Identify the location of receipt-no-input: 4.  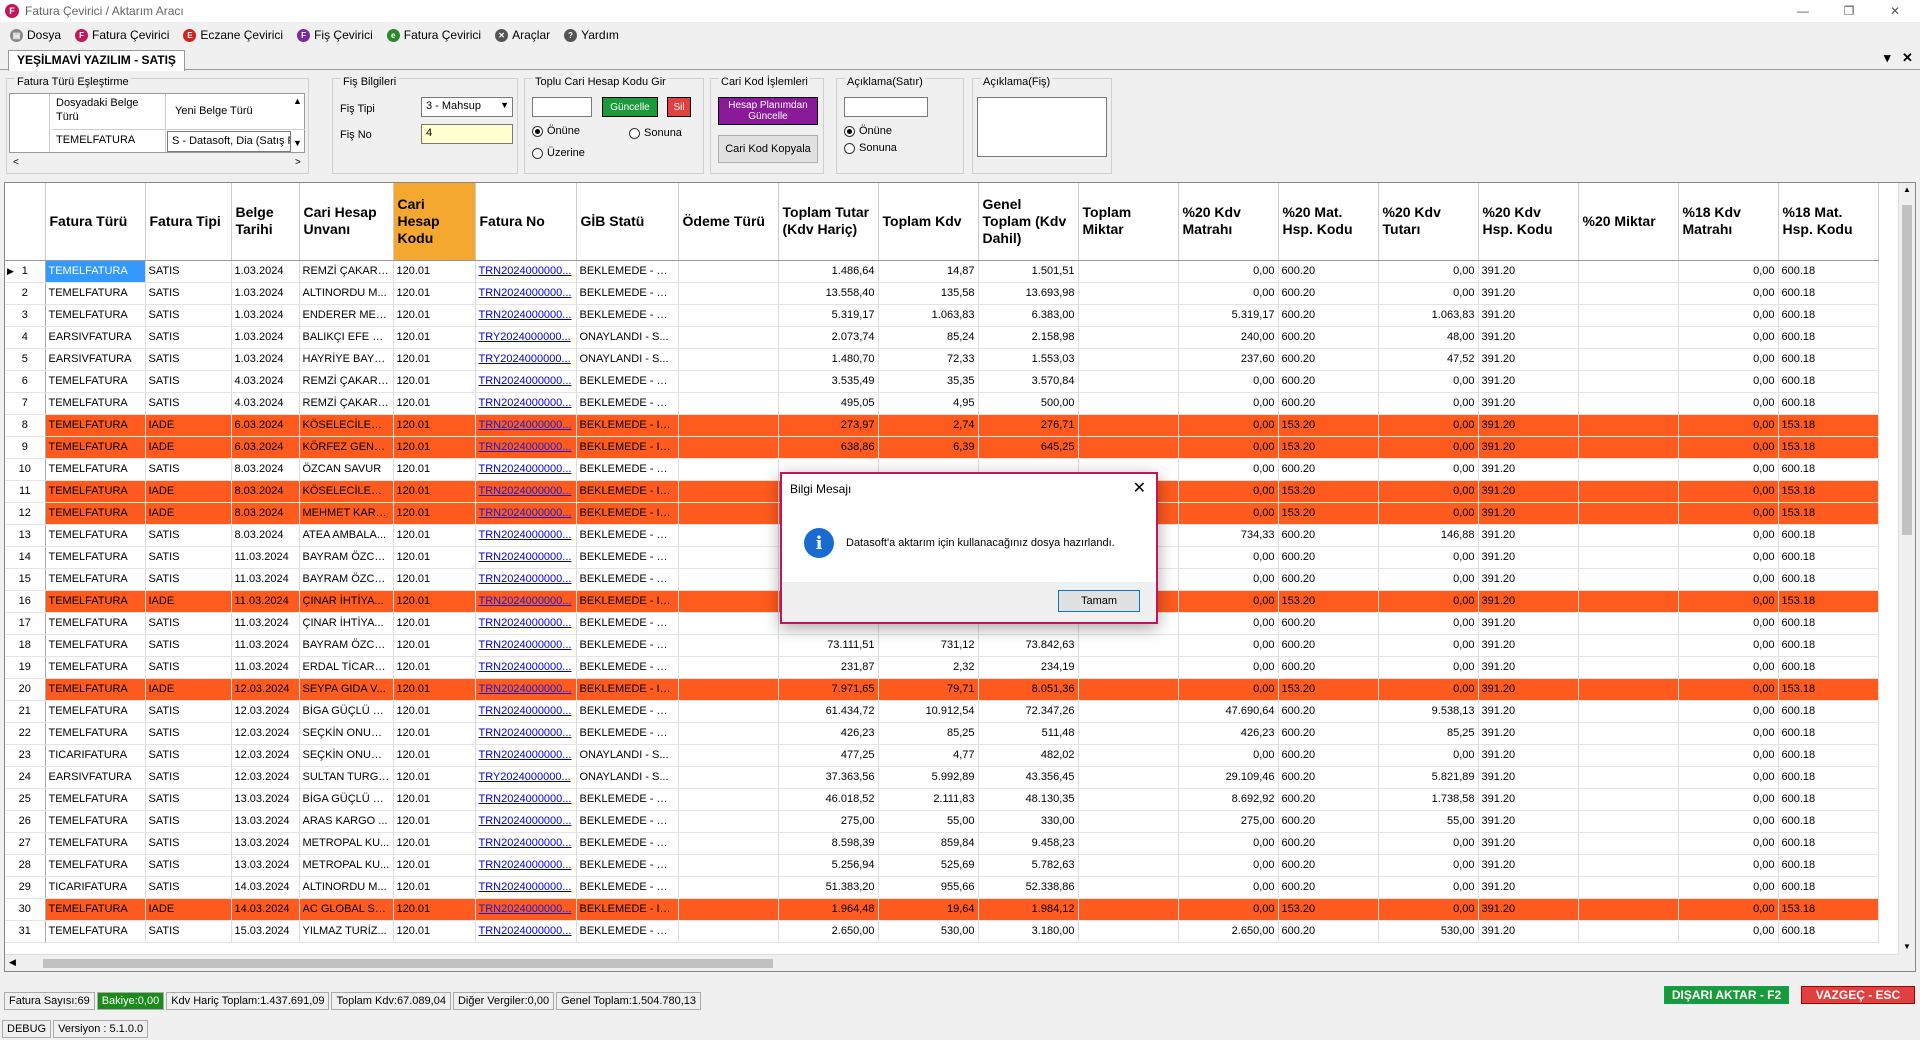
(467, 134).